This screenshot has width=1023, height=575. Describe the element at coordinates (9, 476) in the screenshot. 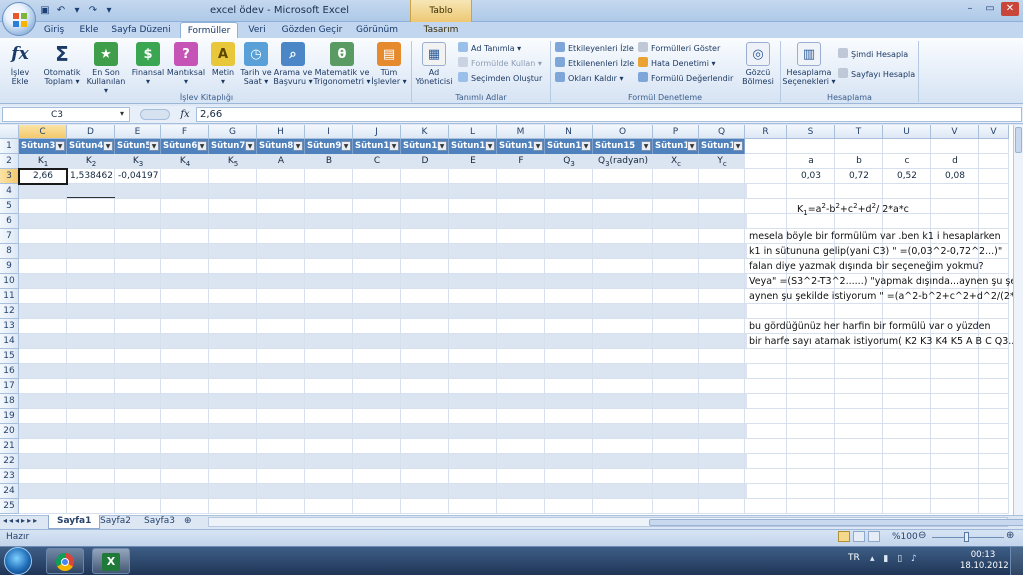

I see `row-header: 23` at that location.